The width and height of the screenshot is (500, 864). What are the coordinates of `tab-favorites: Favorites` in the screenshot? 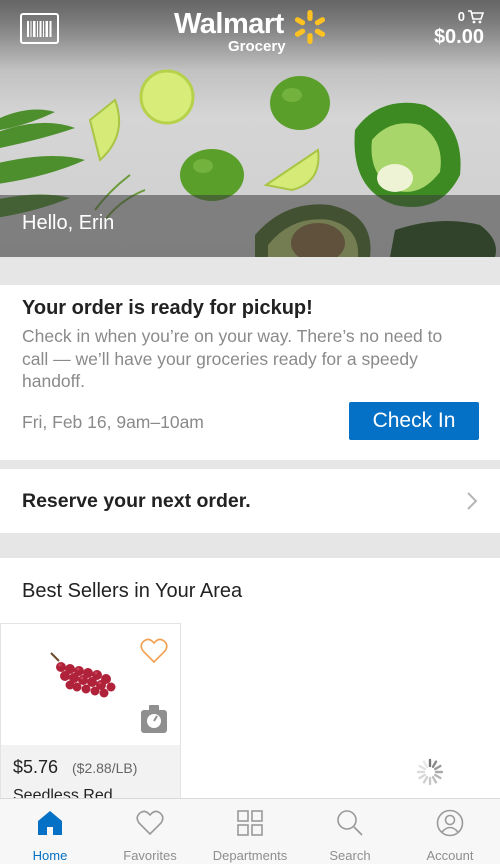 It's located at (150, 831).